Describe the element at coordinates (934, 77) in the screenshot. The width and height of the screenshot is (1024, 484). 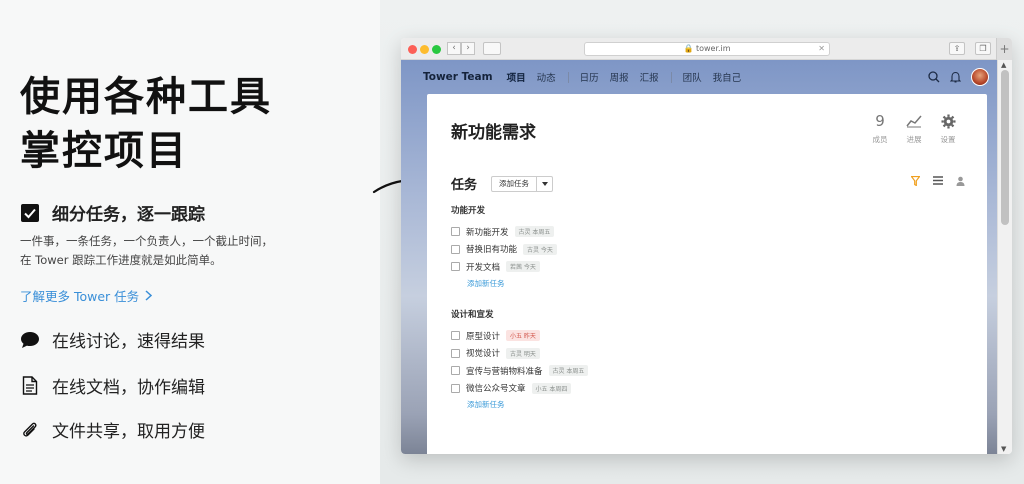
I see `search-icon` at that location.